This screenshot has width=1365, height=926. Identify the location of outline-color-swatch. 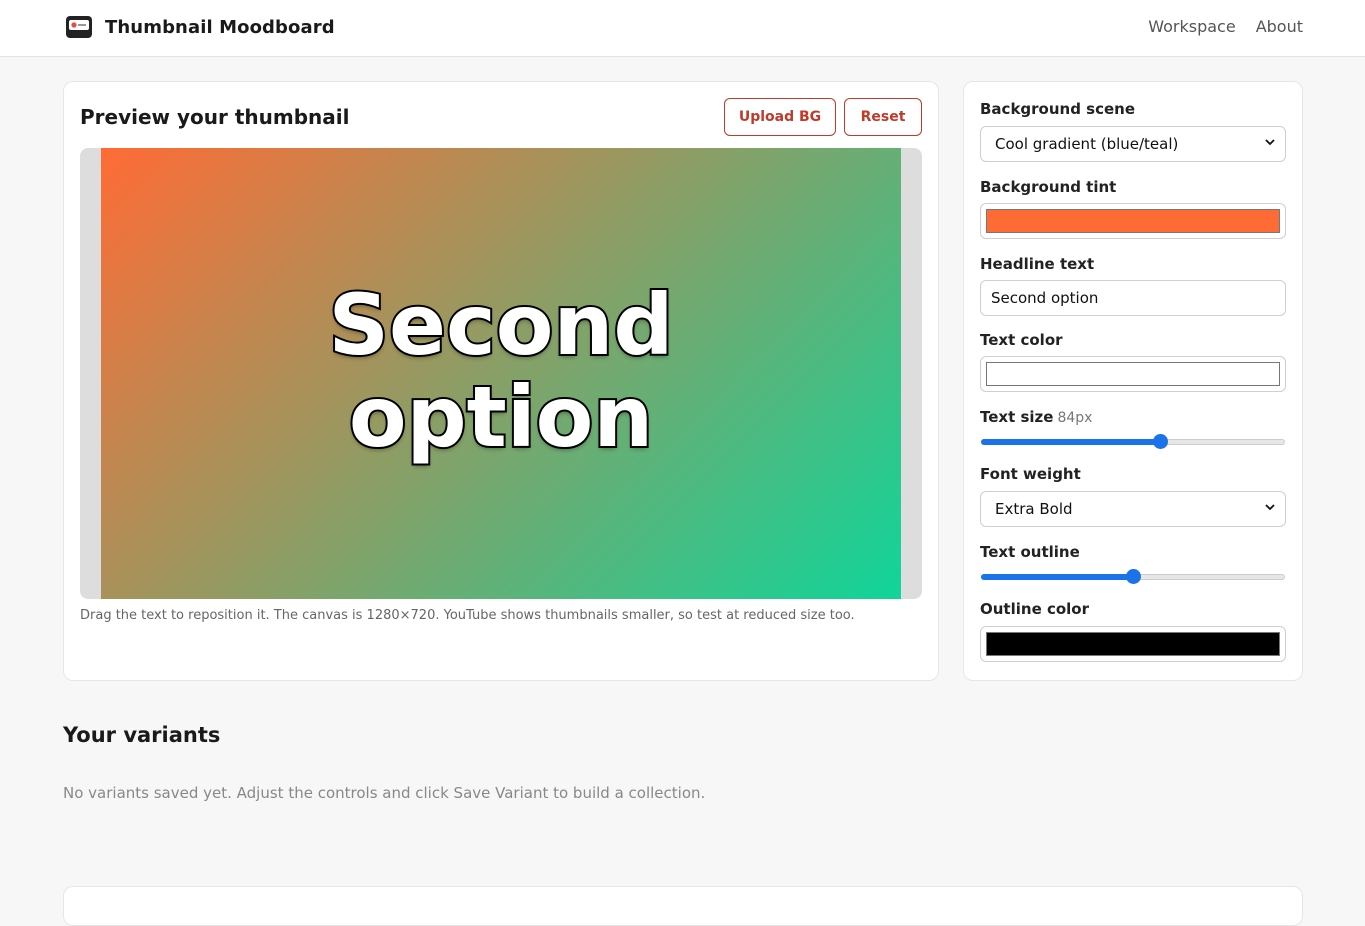
(1133, 644).